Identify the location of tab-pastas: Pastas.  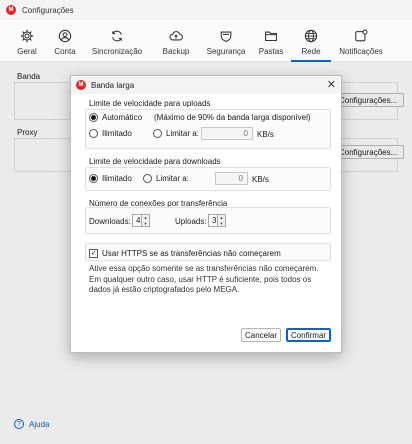
(271, 41).